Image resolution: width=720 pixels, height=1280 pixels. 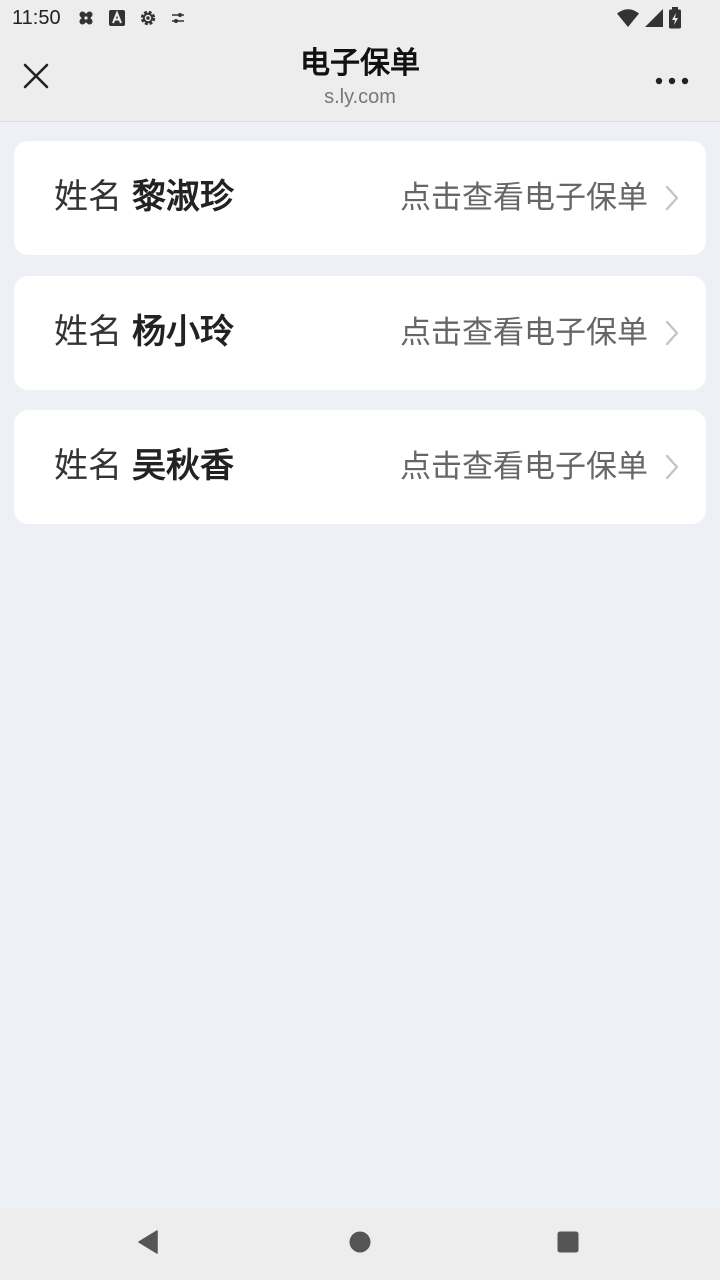 I want to click on battery-charging-icon, so click(x=675, y=18).